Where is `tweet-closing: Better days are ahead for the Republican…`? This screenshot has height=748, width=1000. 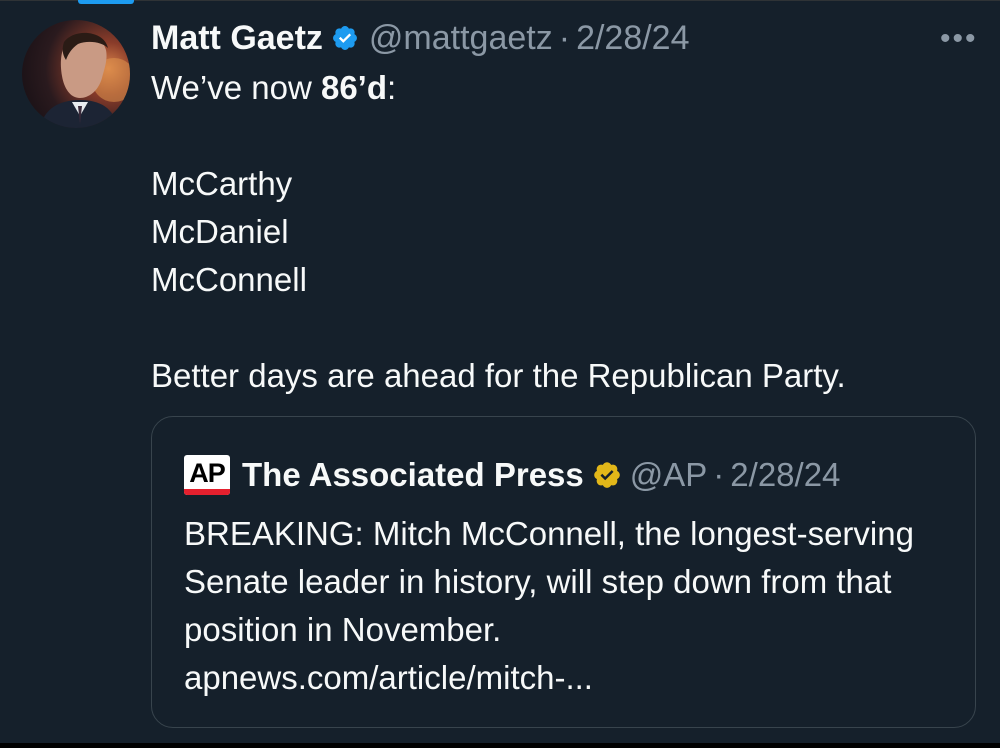 tweet-closing: Better days are ahead for the Republican… is located at coordinates (498, 375).